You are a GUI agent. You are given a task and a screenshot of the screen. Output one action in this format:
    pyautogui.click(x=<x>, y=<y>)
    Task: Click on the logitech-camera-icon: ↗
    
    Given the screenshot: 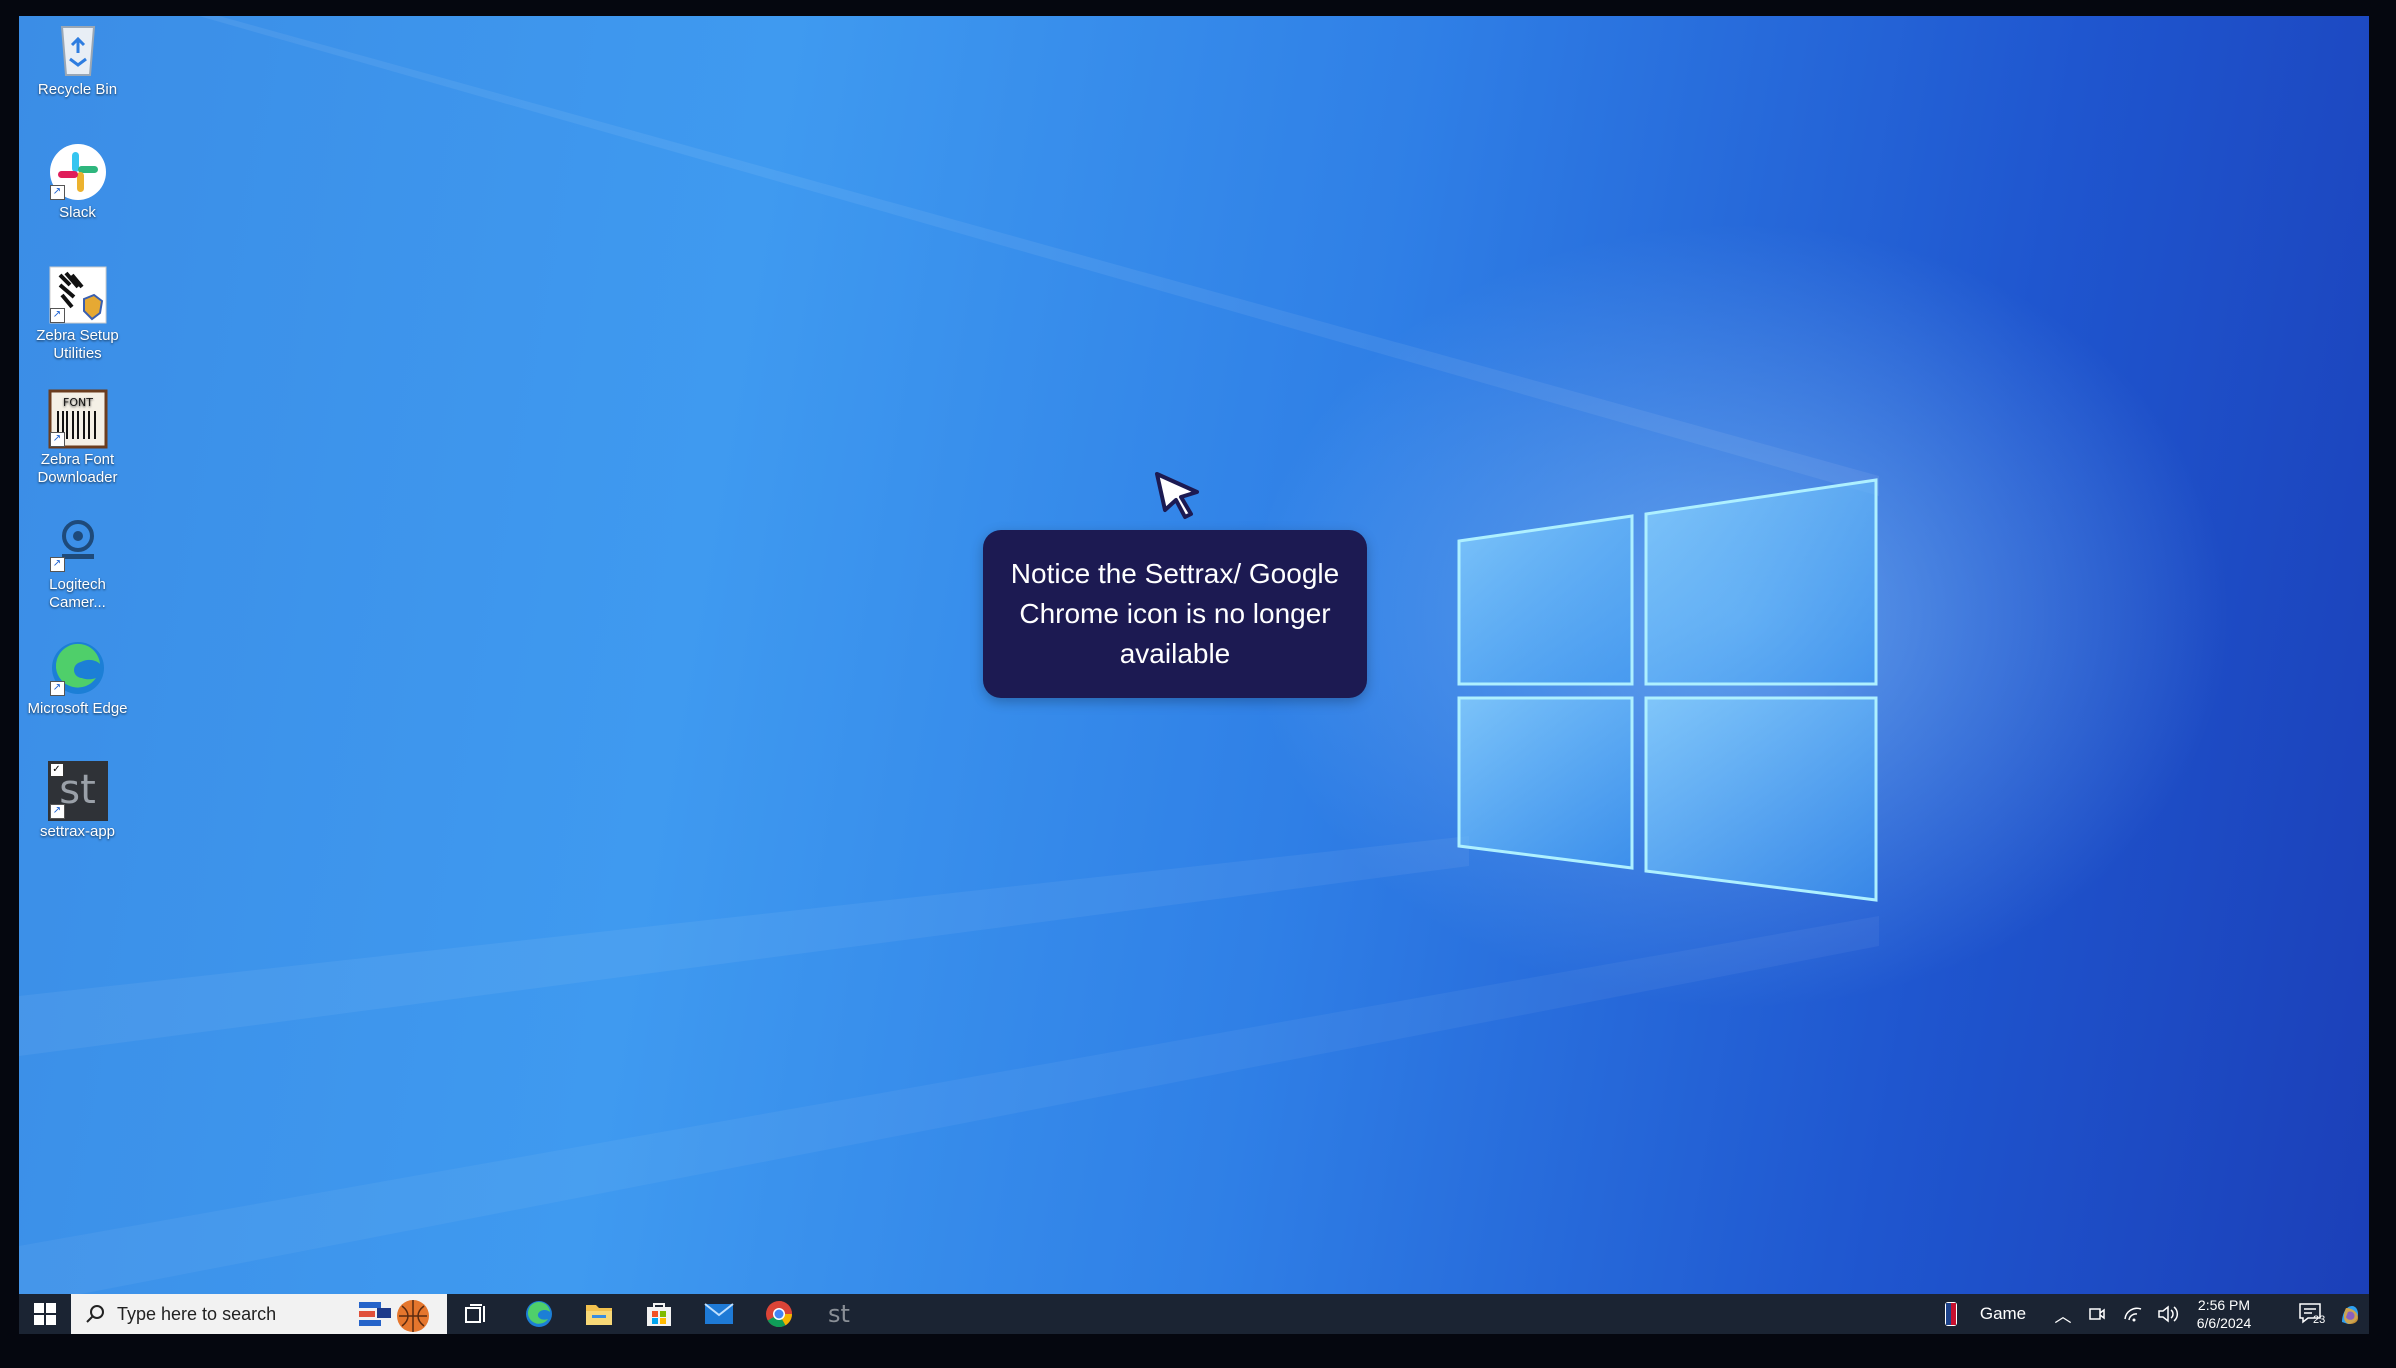 What is the action you would take?
    pyautogui.click(x=78, y=544)
    